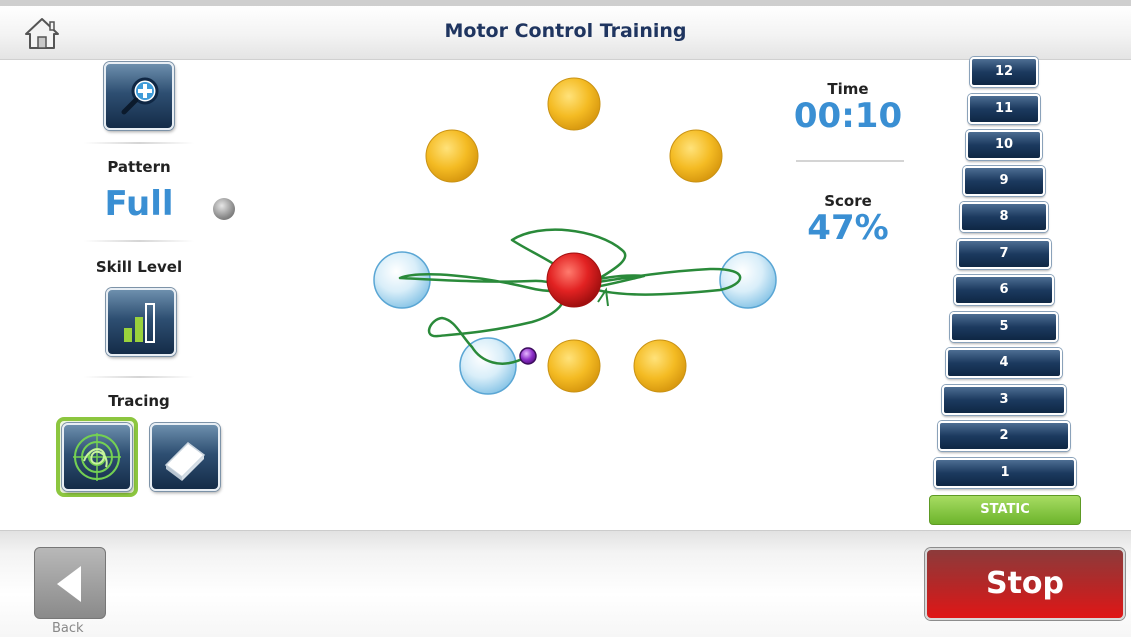 The image size is (1131, 637). I want to click on erase-trace-button, so click(185, 457).